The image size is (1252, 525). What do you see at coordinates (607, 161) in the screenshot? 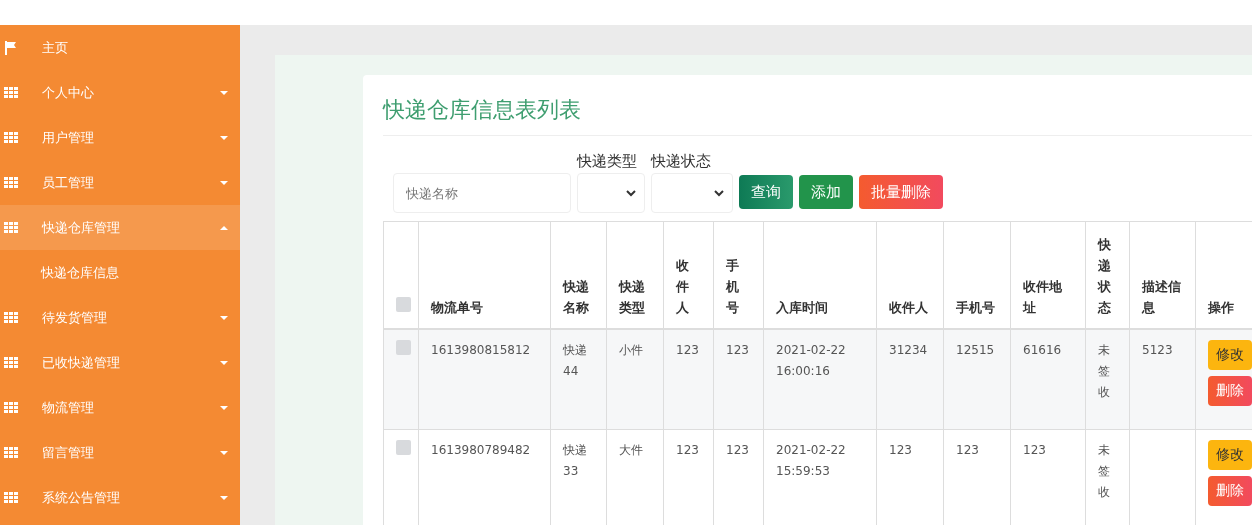
I see `select-label: 快递类型` at bounding box center [607, 161].